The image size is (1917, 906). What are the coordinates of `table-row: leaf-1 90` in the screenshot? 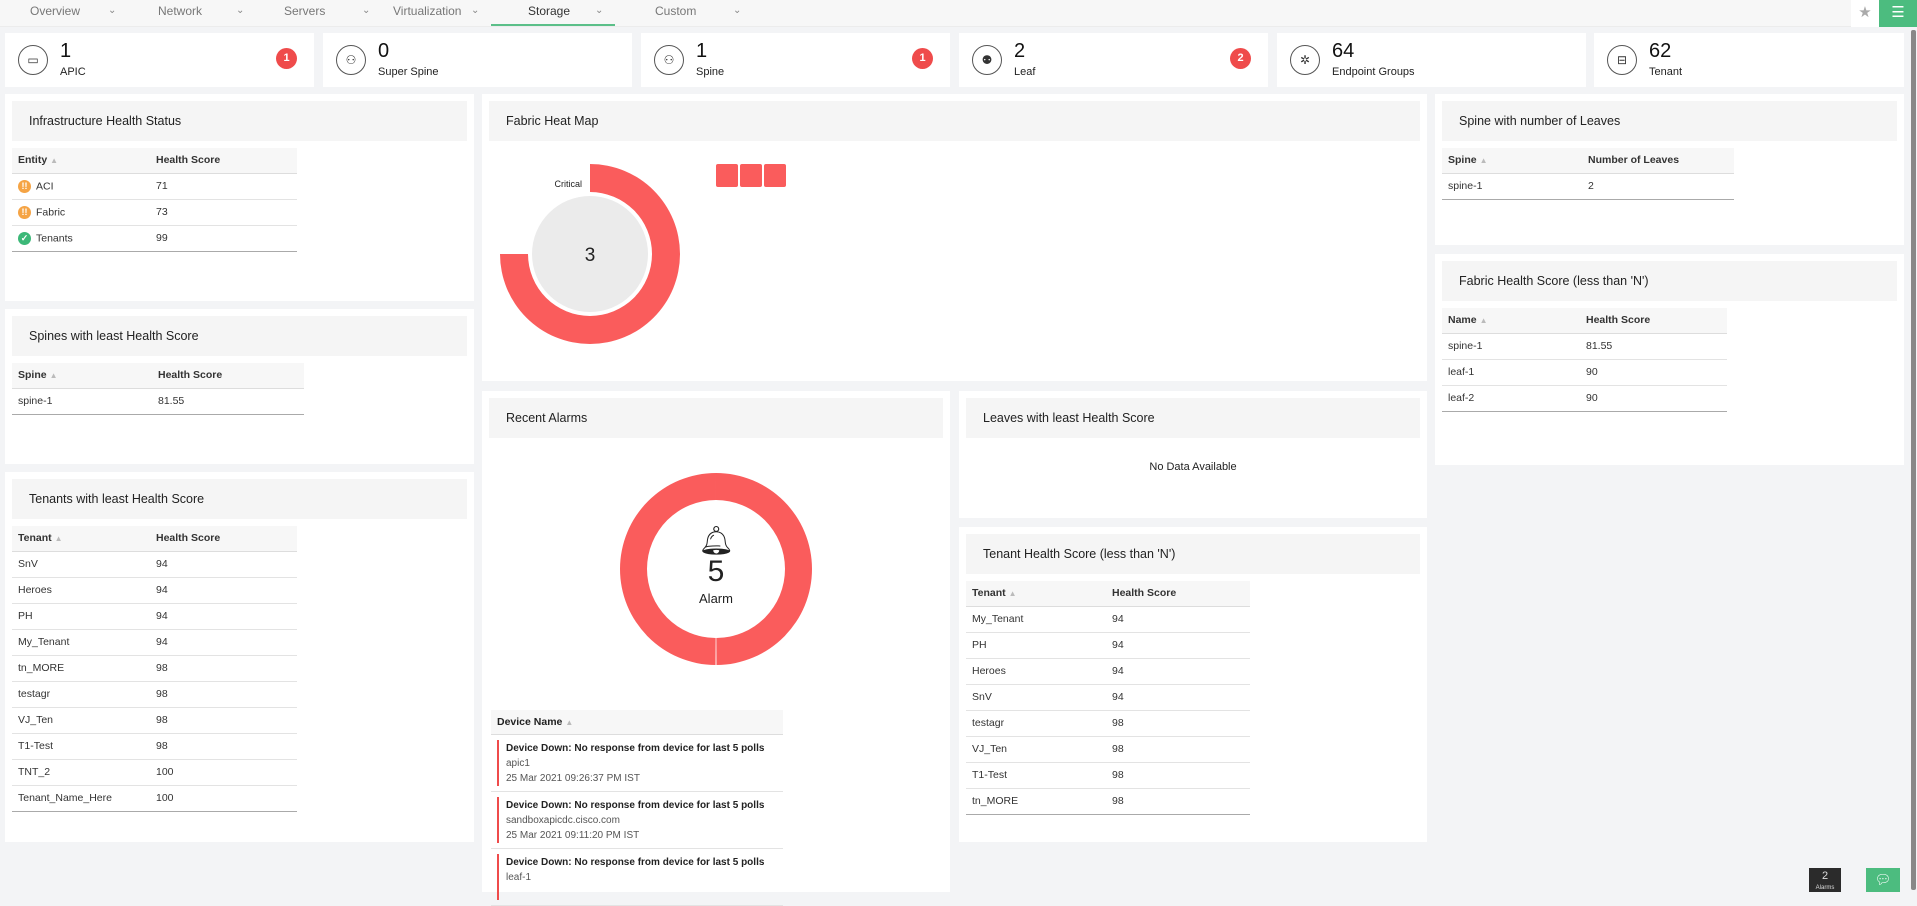 It's located at (1584, 372).